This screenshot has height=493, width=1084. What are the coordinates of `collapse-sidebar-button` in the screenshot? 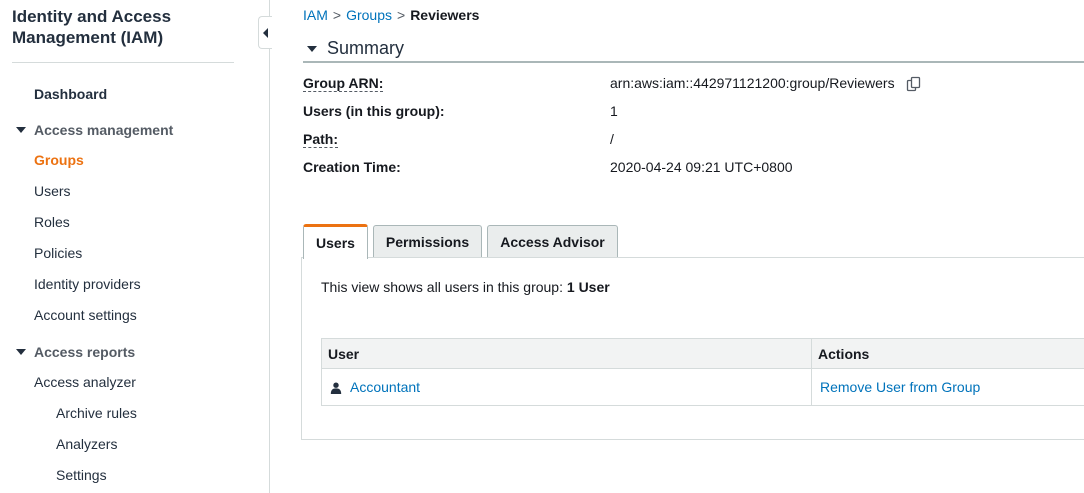 It's located at (265, 32).